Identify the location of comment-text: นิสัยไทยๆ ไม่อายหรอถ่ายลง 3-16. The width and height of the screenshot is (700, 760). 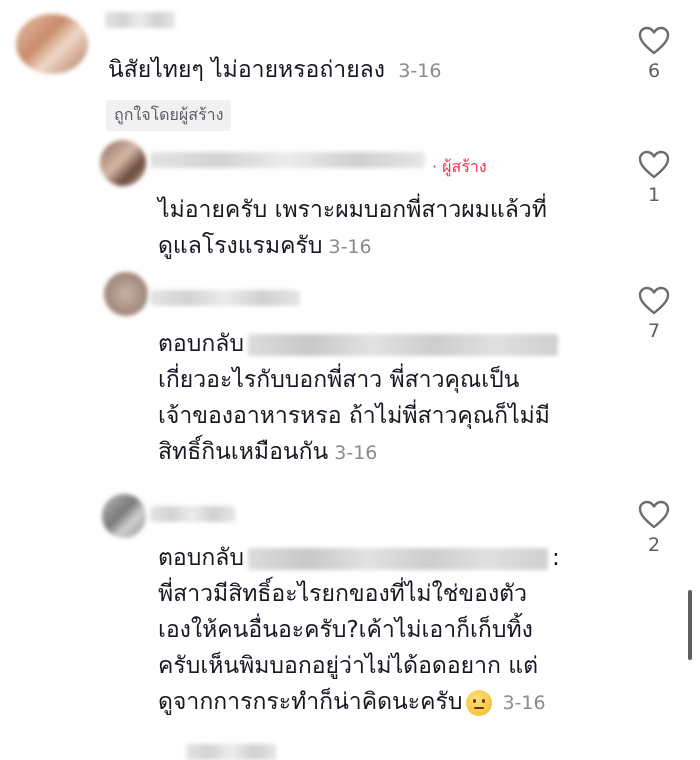
(274, 70).